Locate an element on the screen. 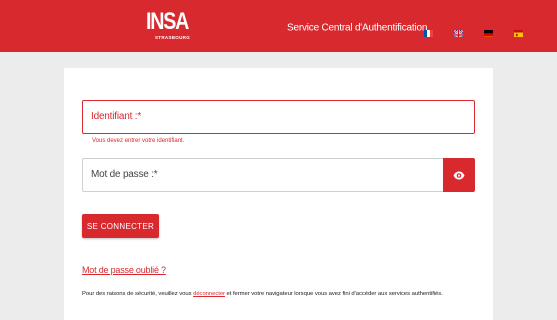 The width and height of the screenshot is (557, 320). flag-fr-icon is located at coordinates (428, 32).